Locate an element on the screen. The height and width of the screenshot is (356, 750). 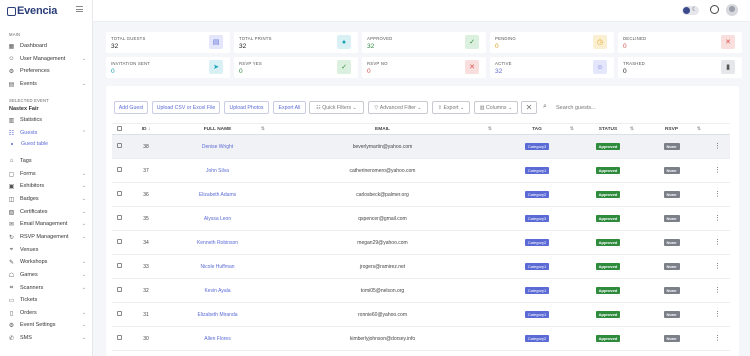
cell-full-name: Alyssa Leon is located at coordinates (217, 218).